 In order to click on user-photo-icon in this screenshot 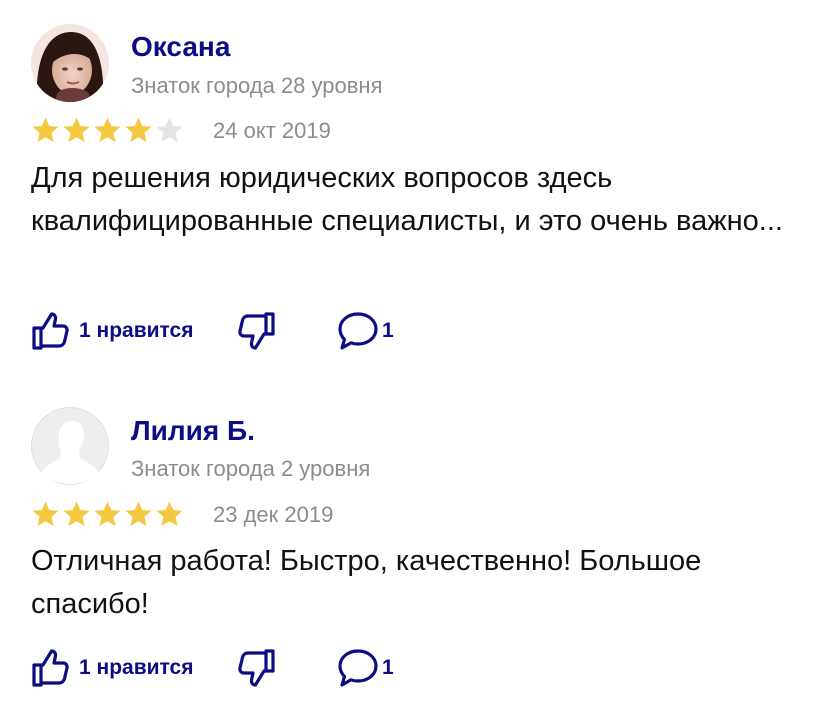, I will do `click(70, 63)`.